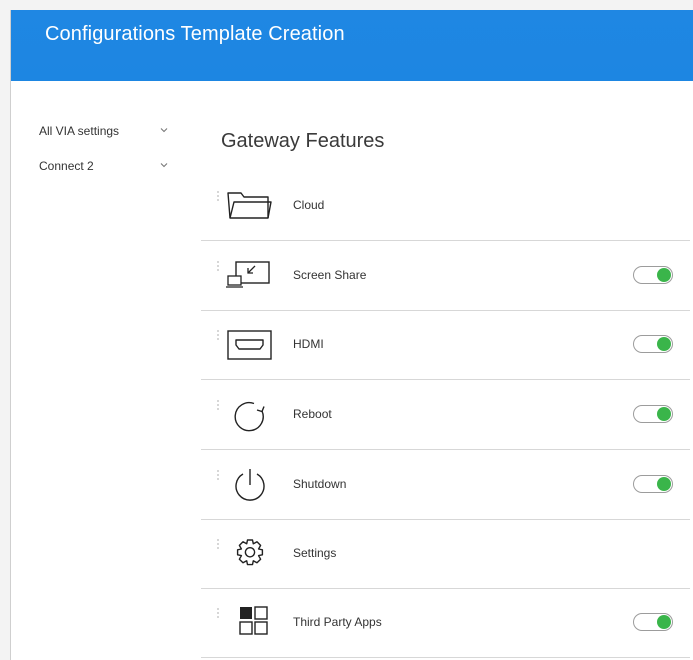 This screenshot has height=660, width=693. What do you see at coordinates (253, 620) in the screenshot?
I see `apps-grid-icon` at bounding box center [253, 620].